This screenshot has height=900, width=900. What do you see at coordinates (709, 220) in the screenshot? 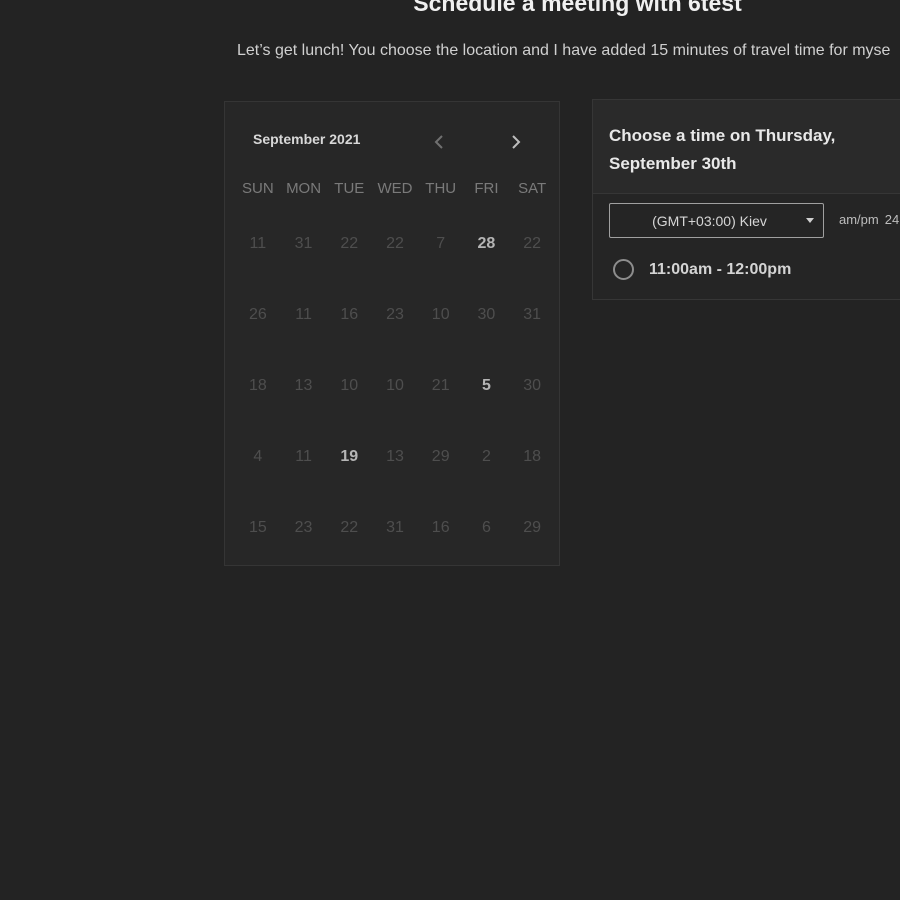
I see `timezone-value: (GMT+03:00) Kiev` at bounding box center [709, 220].